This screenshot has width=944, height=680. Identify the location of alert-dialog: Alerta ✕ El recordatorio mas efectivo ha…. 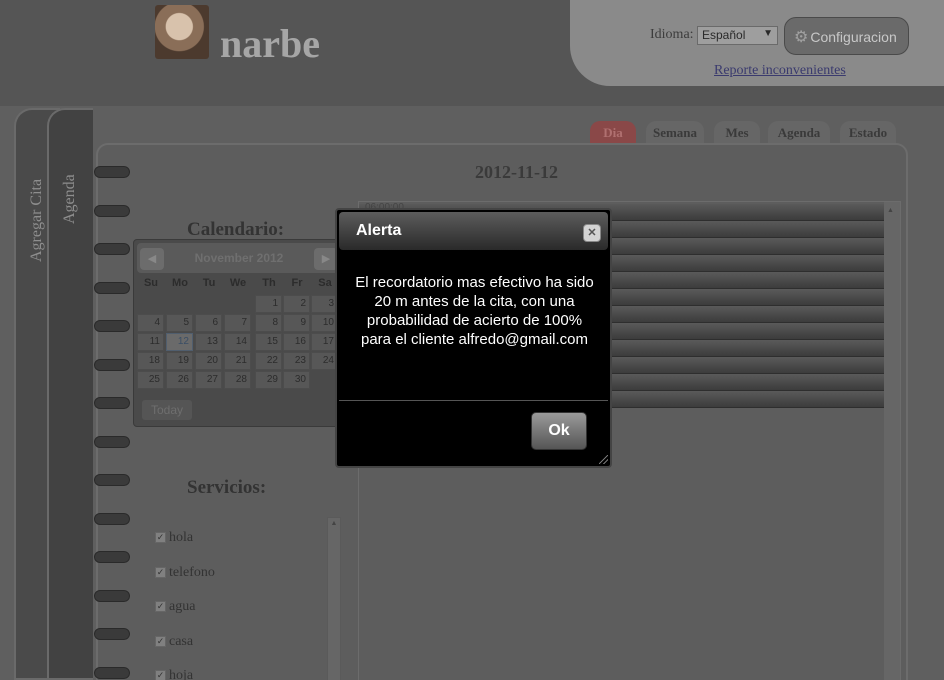
(473, 338).